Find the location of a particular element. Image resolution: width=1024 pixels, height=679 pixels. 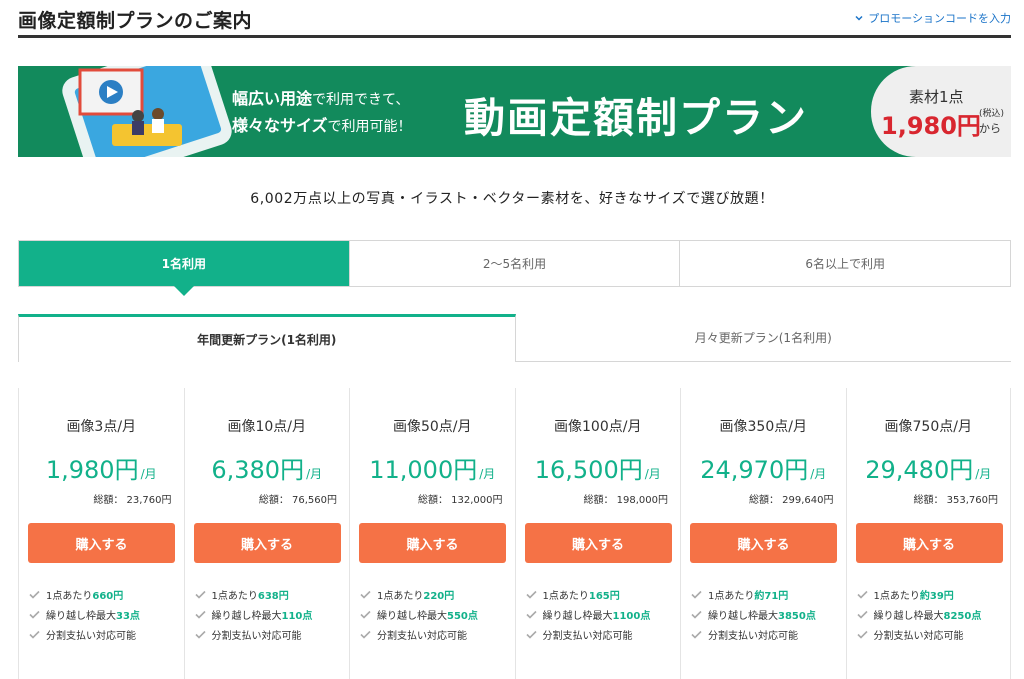

chevron-down-icon is located at coordinates (859, 18).